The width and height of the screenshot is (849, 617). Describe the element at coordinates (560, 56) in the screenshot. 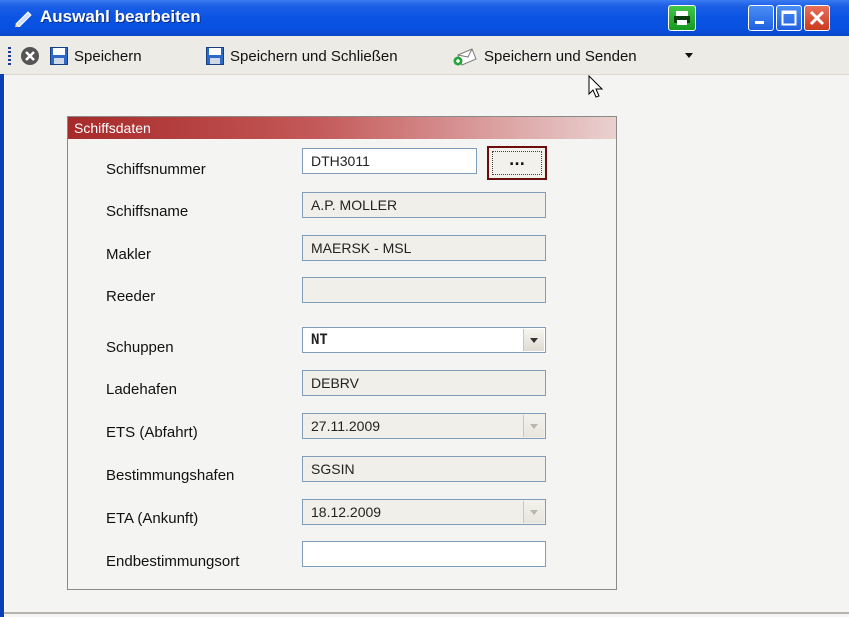

I see `save-send-label: Speichern und Senden` at that location.